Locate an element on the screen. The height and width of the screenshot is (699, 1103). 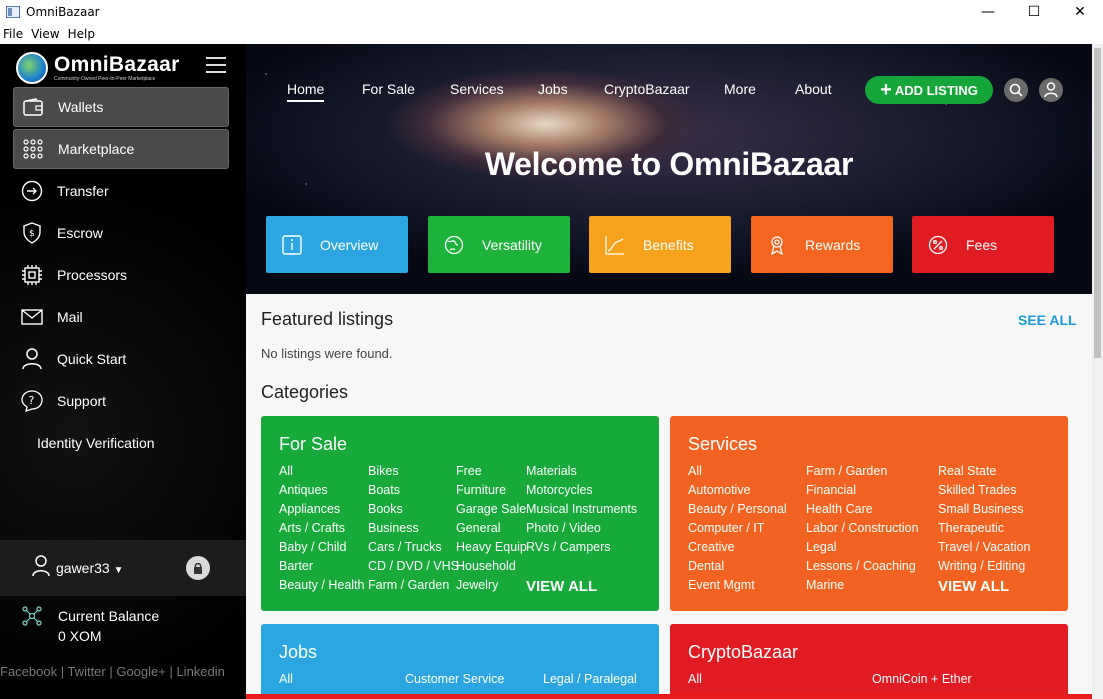
menu-file: File is located at coordinates (13, 34).